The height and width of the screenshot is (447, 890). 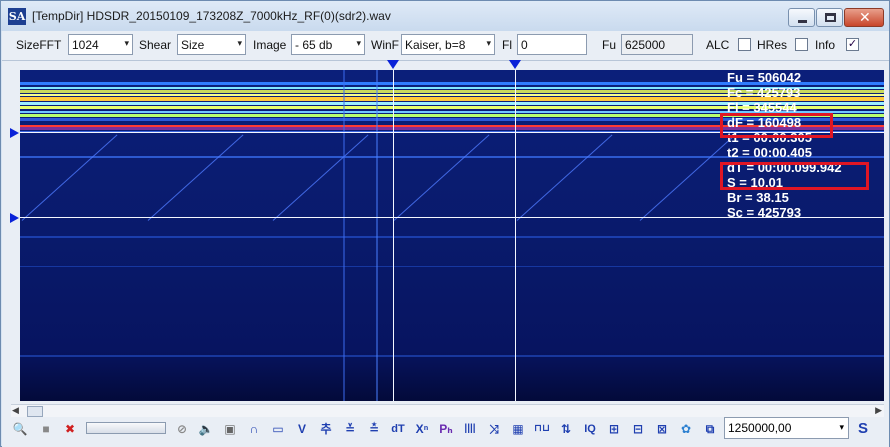 What do you see at coordinates (515, 64) in the screenshot?
I see `cursor-marker-right-icon` at bounding box center [515, 64].